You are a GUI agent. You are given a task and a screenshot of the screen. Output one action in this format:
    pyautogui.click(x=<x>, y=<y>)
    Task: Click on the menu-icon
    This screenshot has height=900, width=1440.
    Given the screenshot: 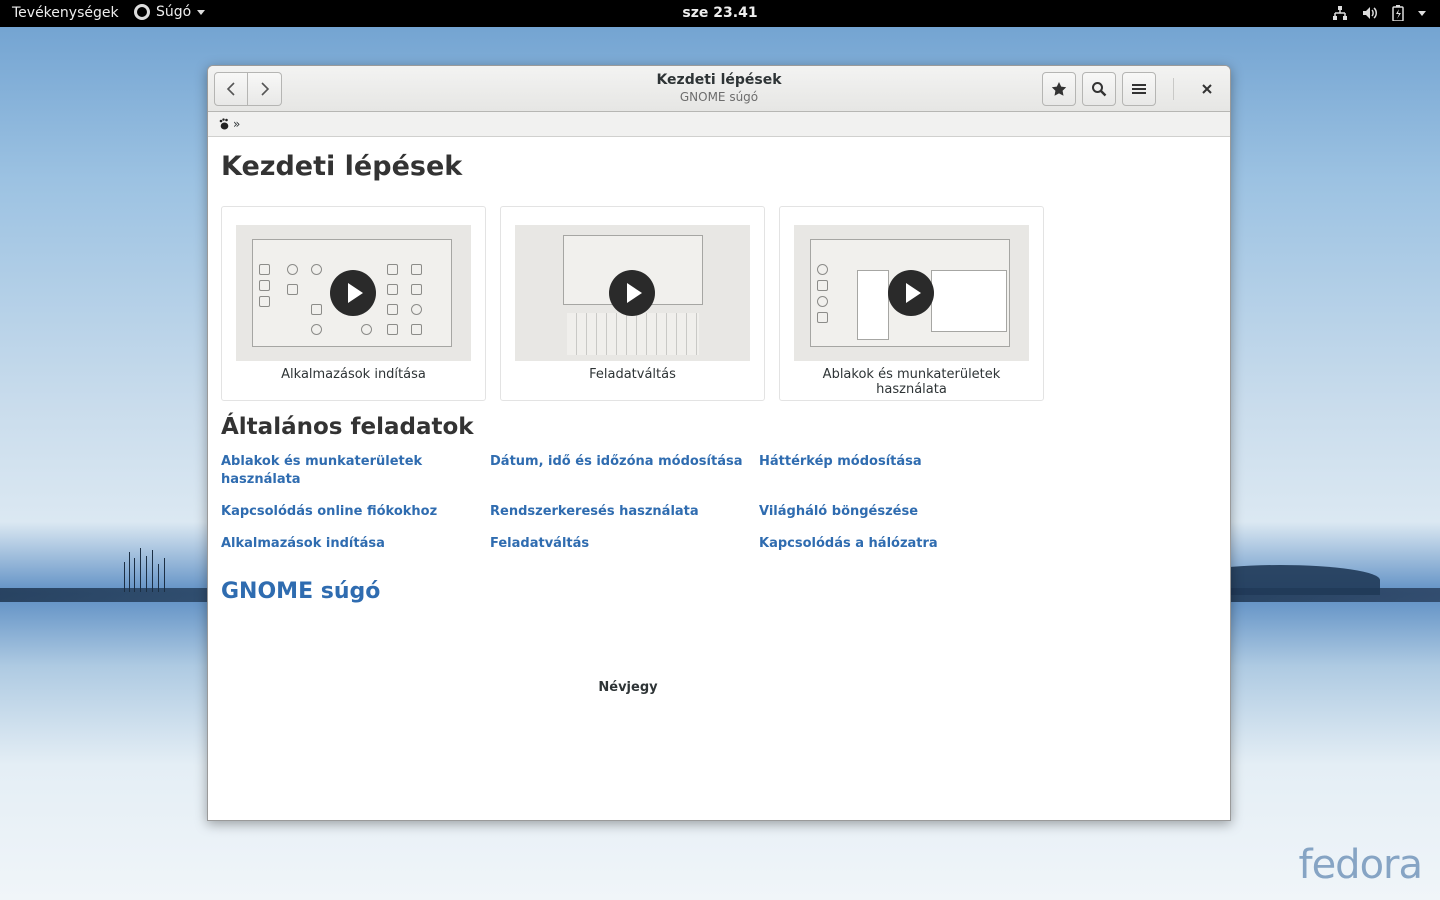 What is the action you would take?
    pyautogui.click(x=1139, y=89)
    